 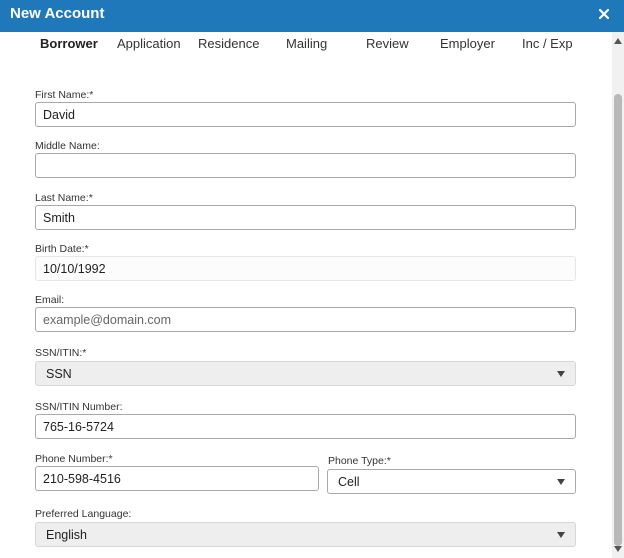 What do you see at coordinates (305, 165) in the screenshot?
I see `middle-name-input` at bounding box center [305, 165].